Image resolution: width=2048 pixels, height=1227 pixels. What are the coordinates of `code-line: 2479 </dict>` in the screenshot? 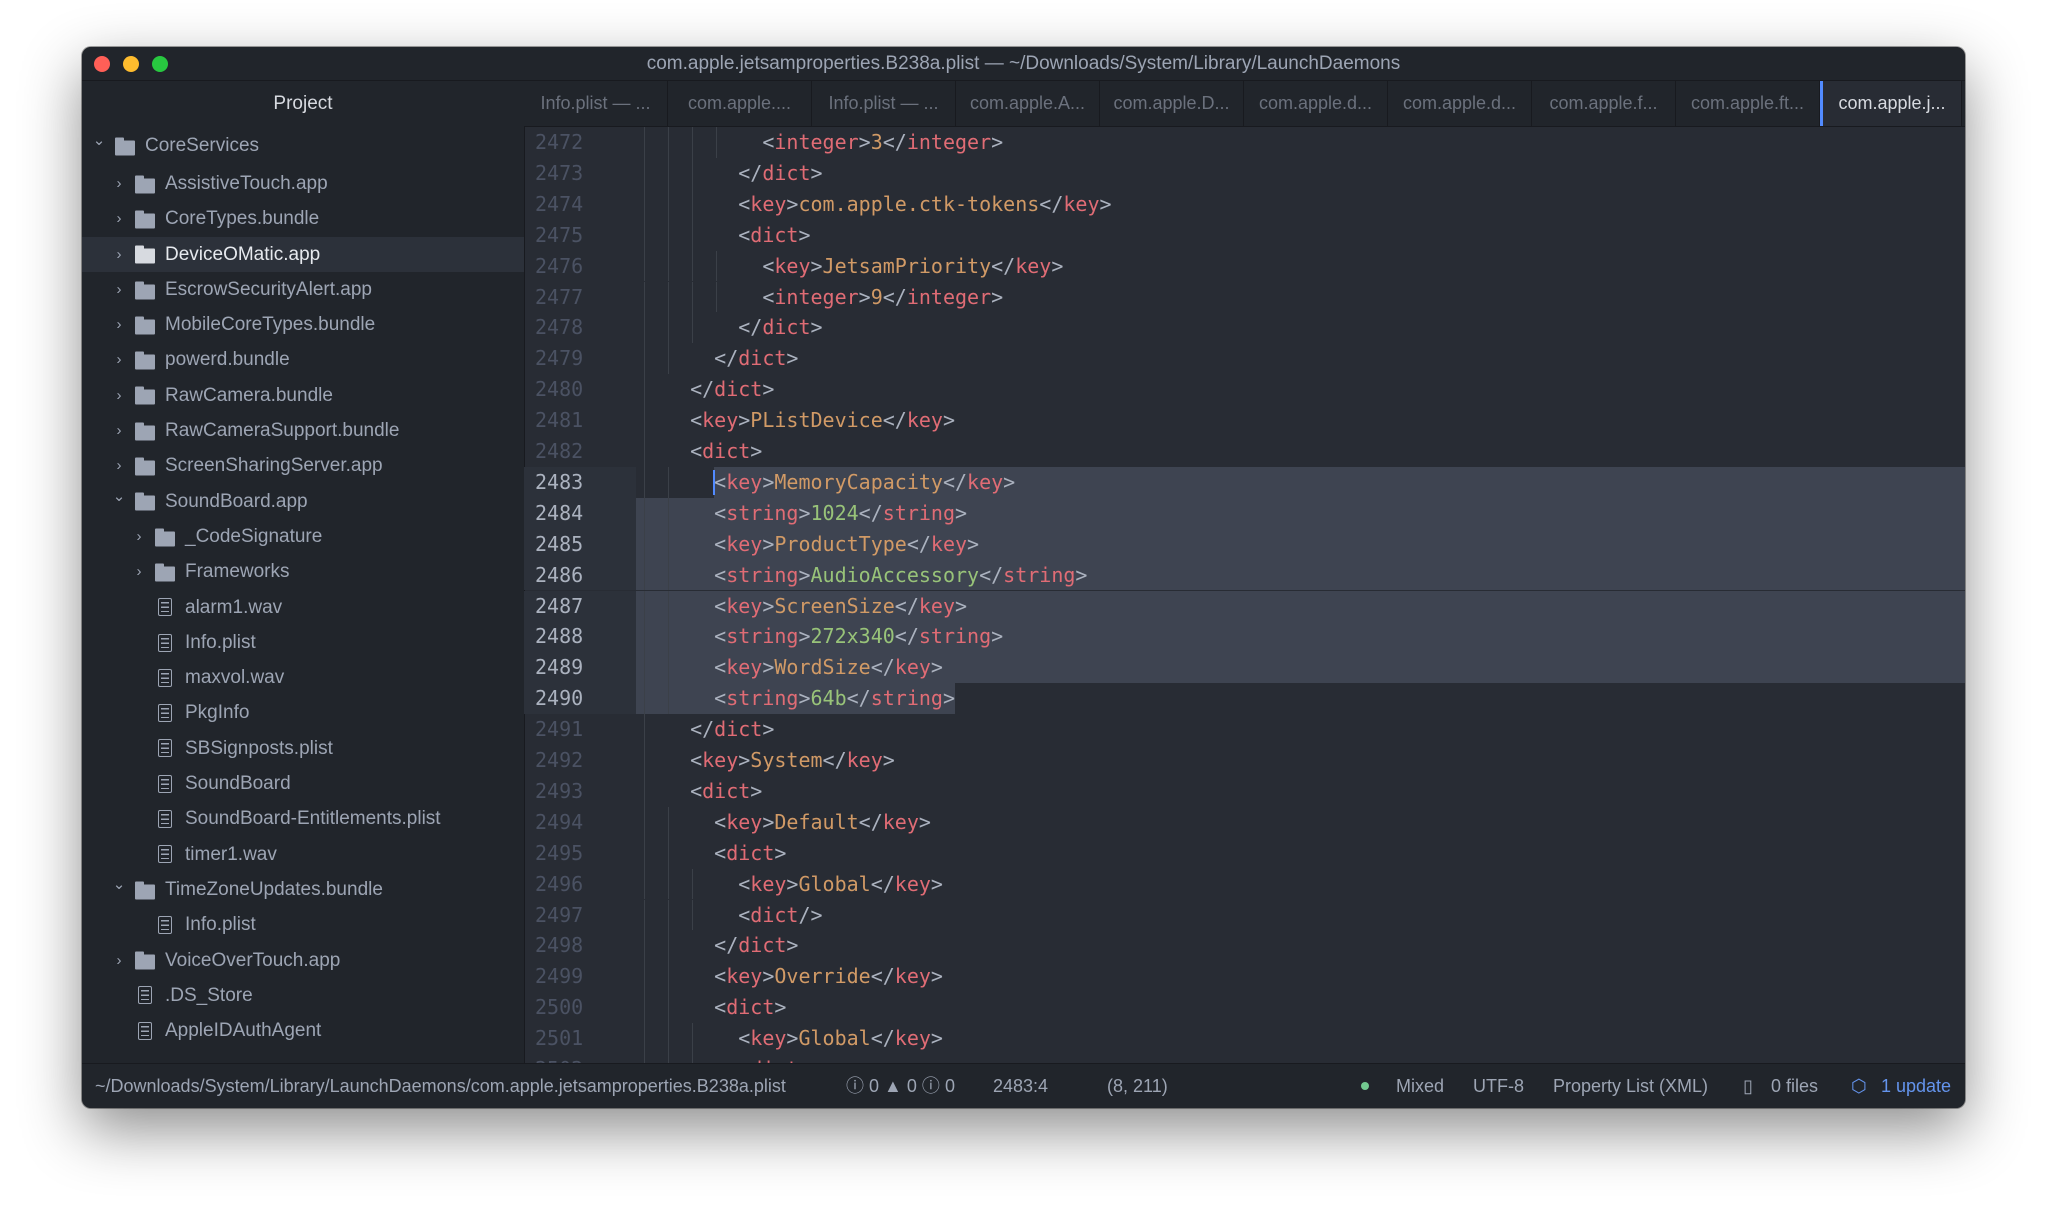 It's located at (1244, 359).